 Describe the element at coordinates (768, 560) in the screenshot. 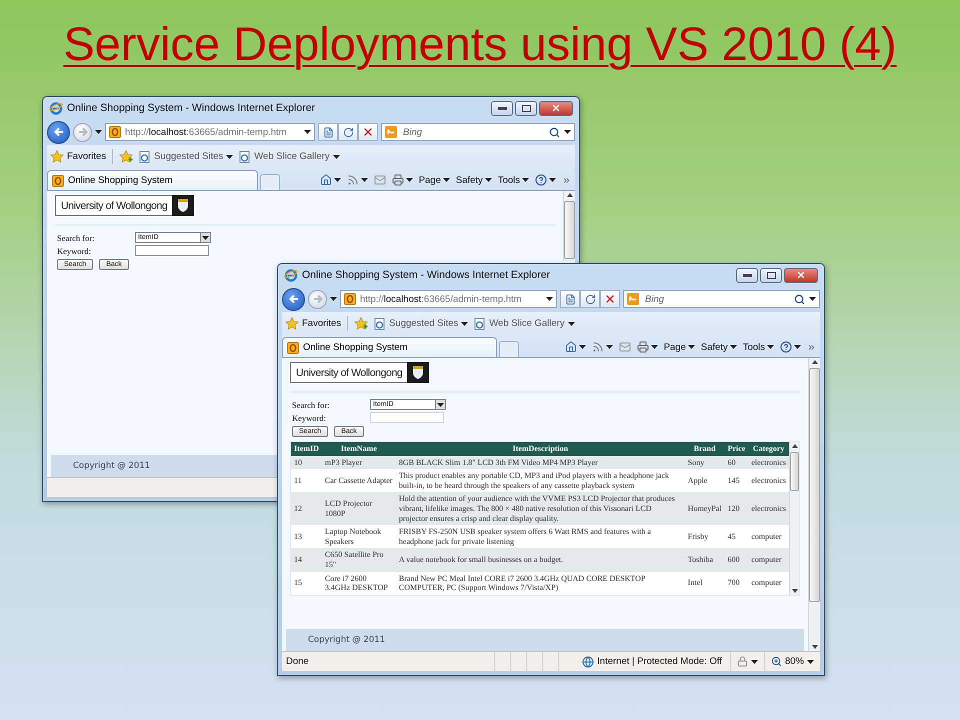

I see `table-cell: computer` at that location.